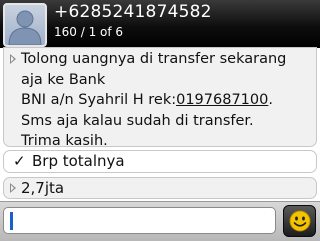  Describe the element at coordinates (11, 221) in the screenshot. I see `text-cursor` at that location.